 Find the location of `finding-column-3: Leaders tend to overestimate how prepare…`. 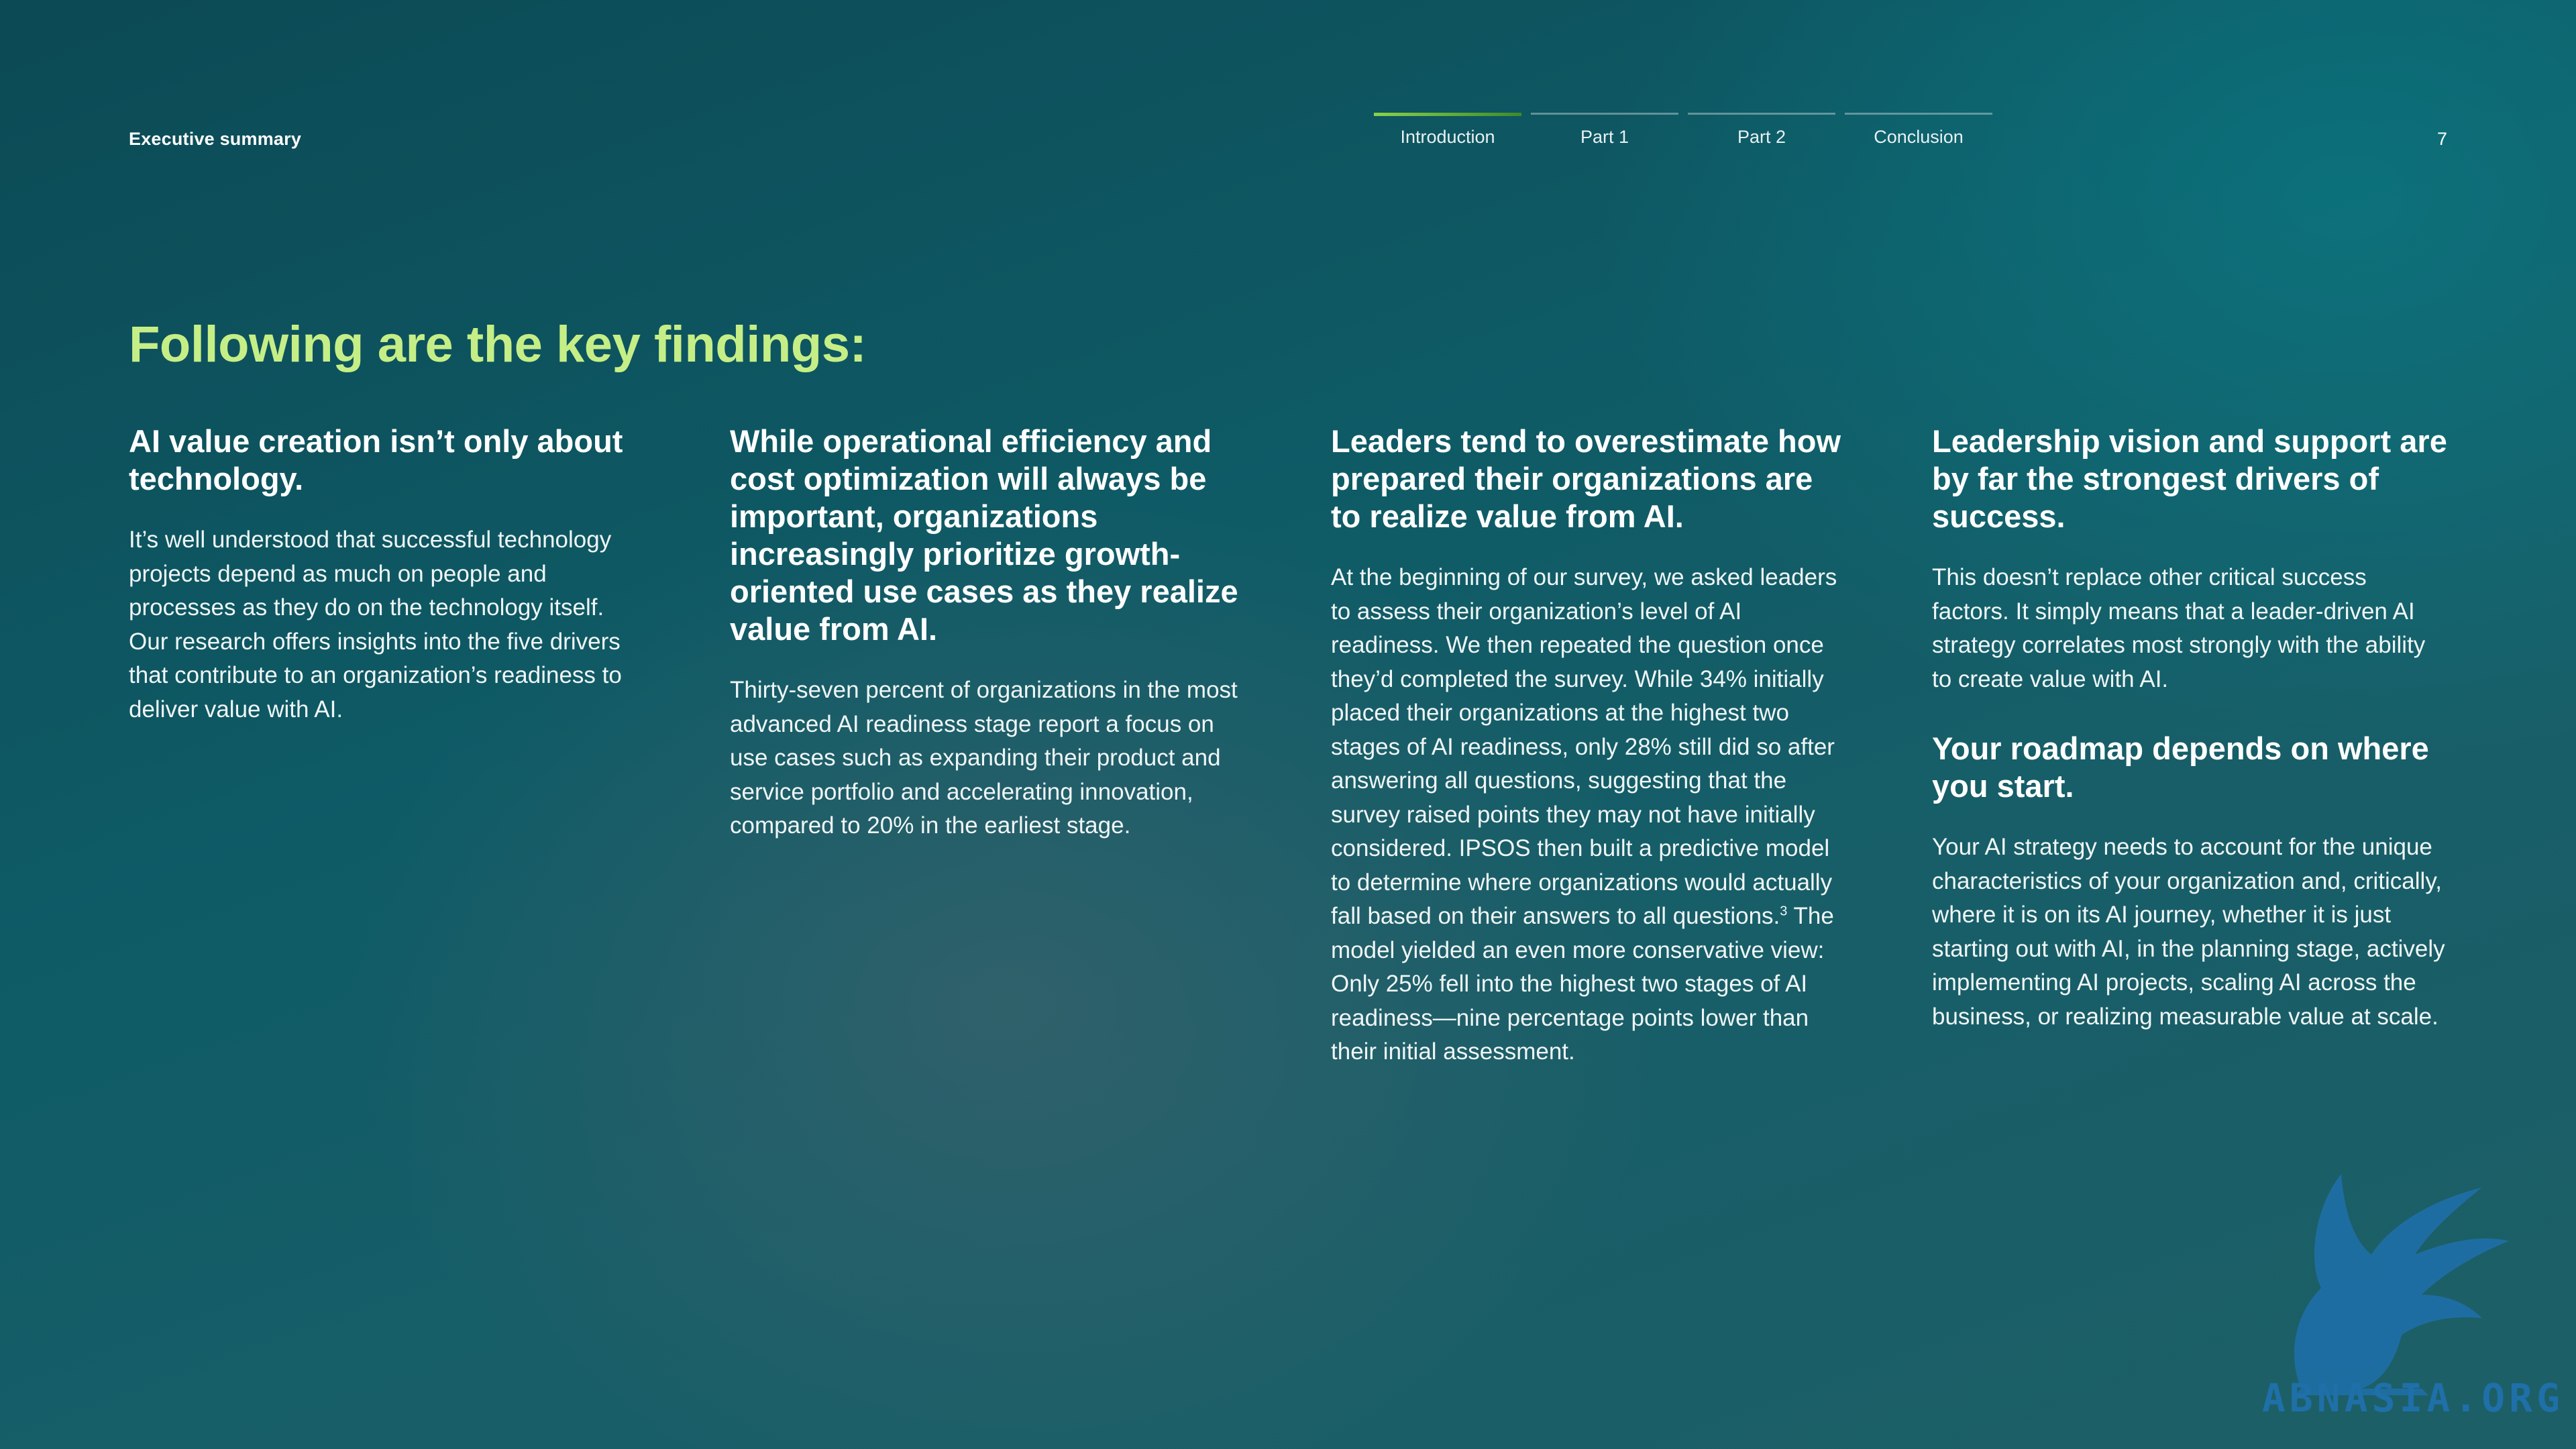

finding-column-3: Leaders tend to overestimate how prepare… is located at coordinates (1589, 746).